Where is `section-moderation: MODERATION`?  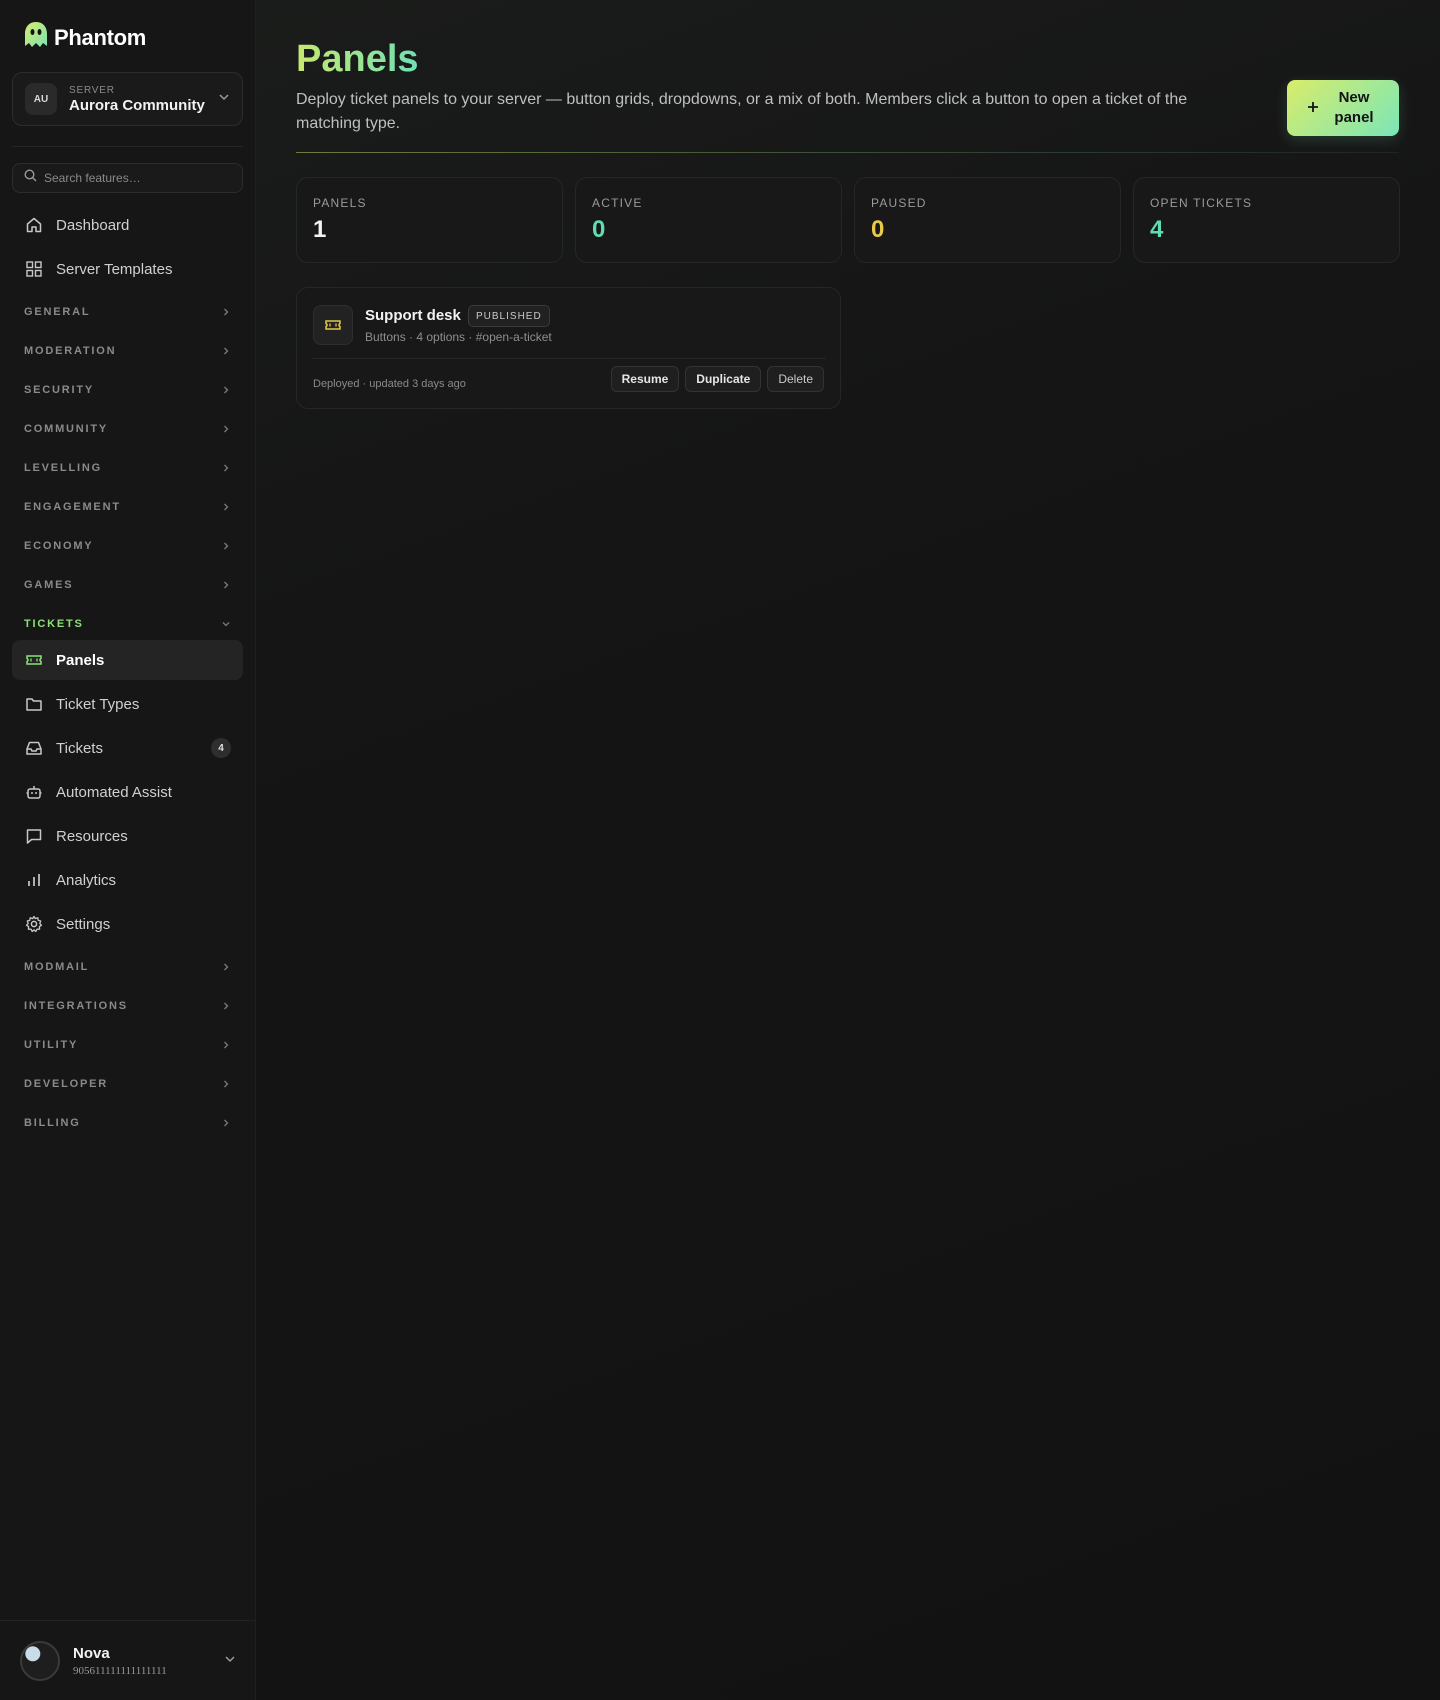 section-moderation: MODERATION is located at coordinates (127, 351).